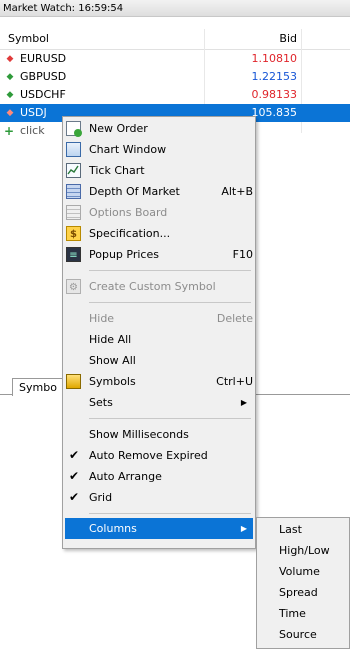 This screenshot has width=350, height=649. What do you see at coordinates (303, 592) in the screenshot?
I see `submenu-item-spread: Spread` at bounding box center [303, 592].